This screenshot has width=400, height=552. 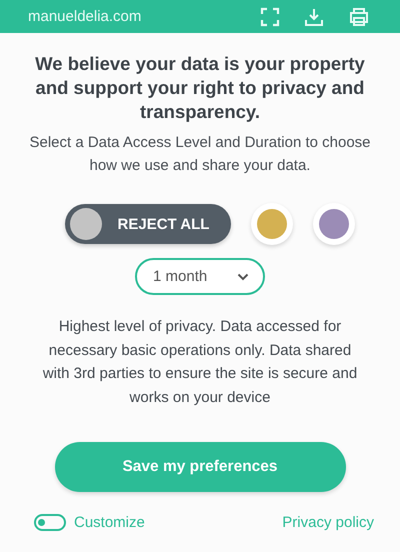 What do you see at coordinates (200, 276) in the screenshot?
I see `duration-dropdown: 1 month` at bounding box center [200, 276].